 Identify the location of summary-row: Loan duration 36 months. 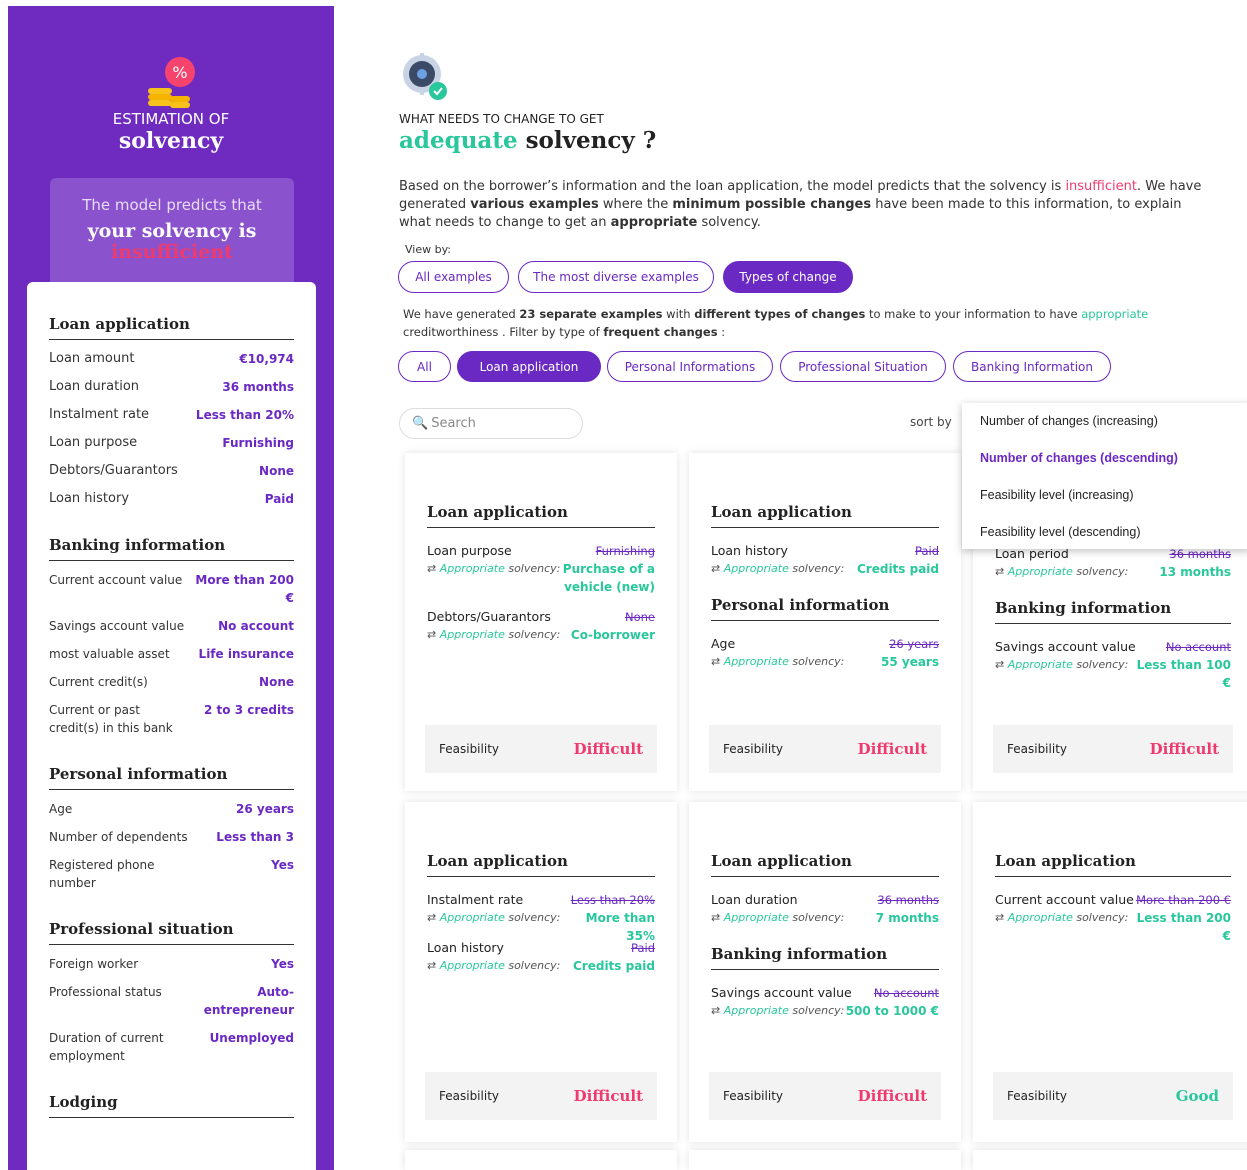
(171, 387).